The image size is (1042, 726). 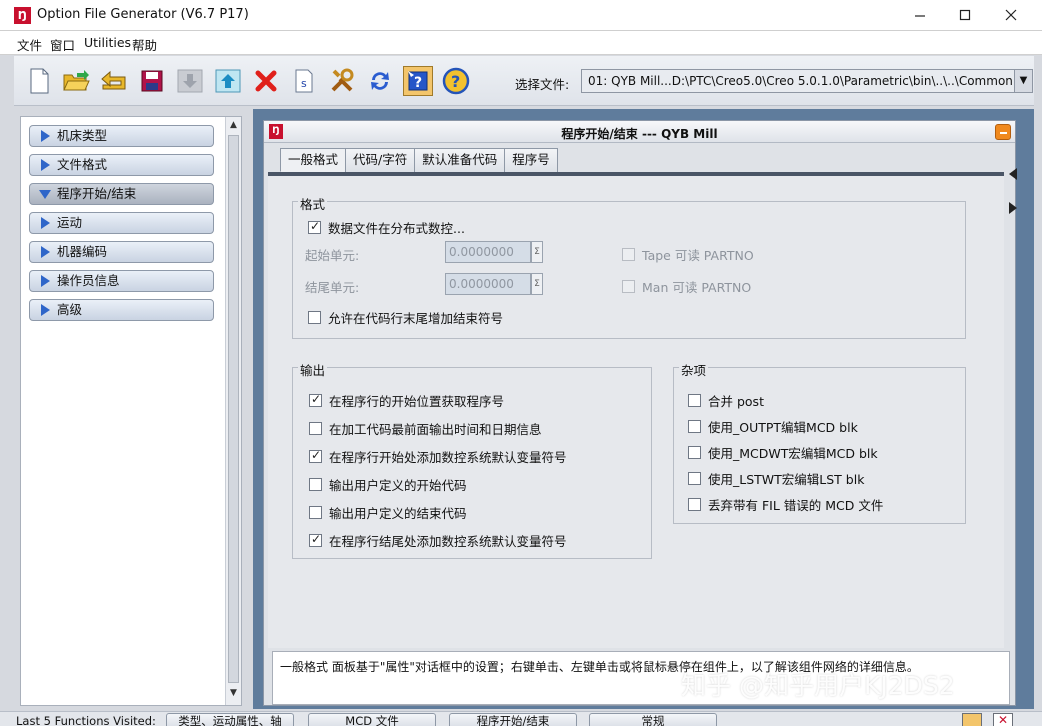 I want to click on open-button, so click(x=76, y=81).